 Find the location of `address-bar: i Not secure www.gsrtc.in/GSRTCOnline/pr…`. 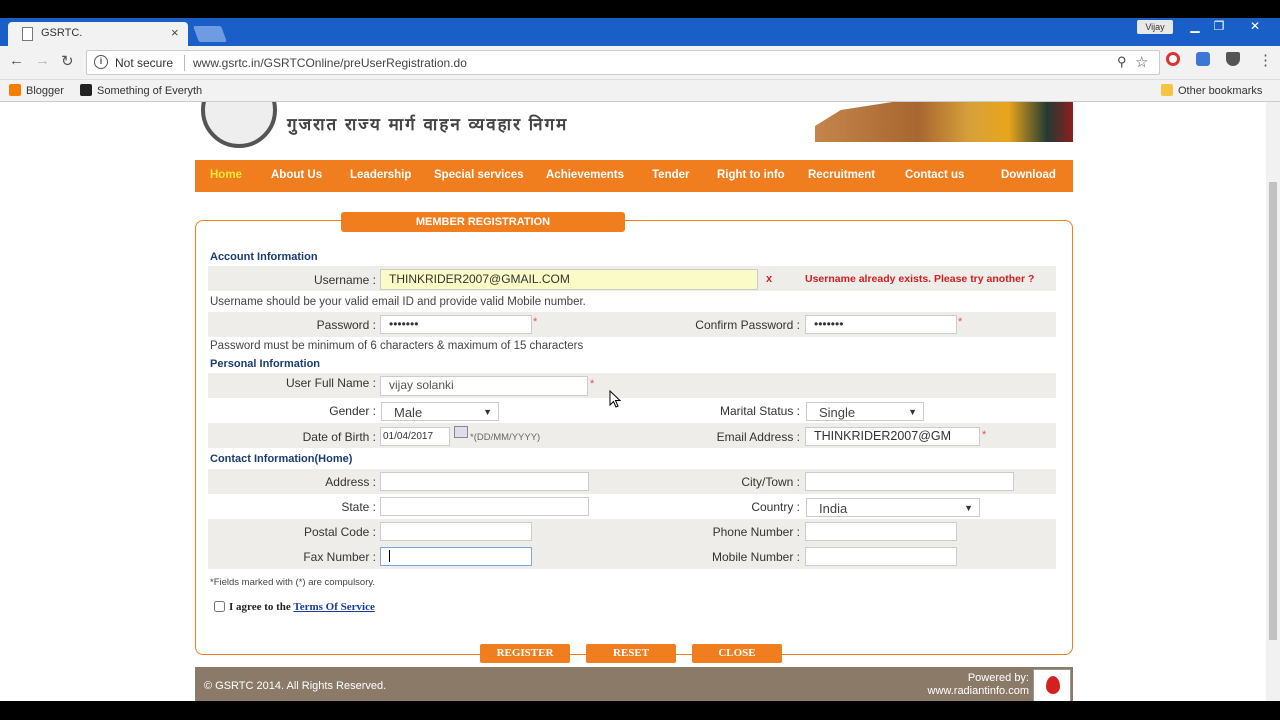

address-bar: i Not secure www.gsrtc.in/GSRTCOnline/pr… is located at coordinates (623, 62).